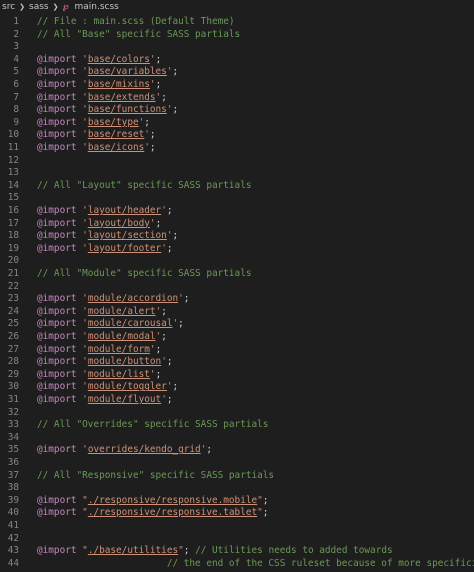  Describe the element at coordinates (237, 110) in the screenshot. I see `code-line: 8 @import 'base/functions';` at that location.